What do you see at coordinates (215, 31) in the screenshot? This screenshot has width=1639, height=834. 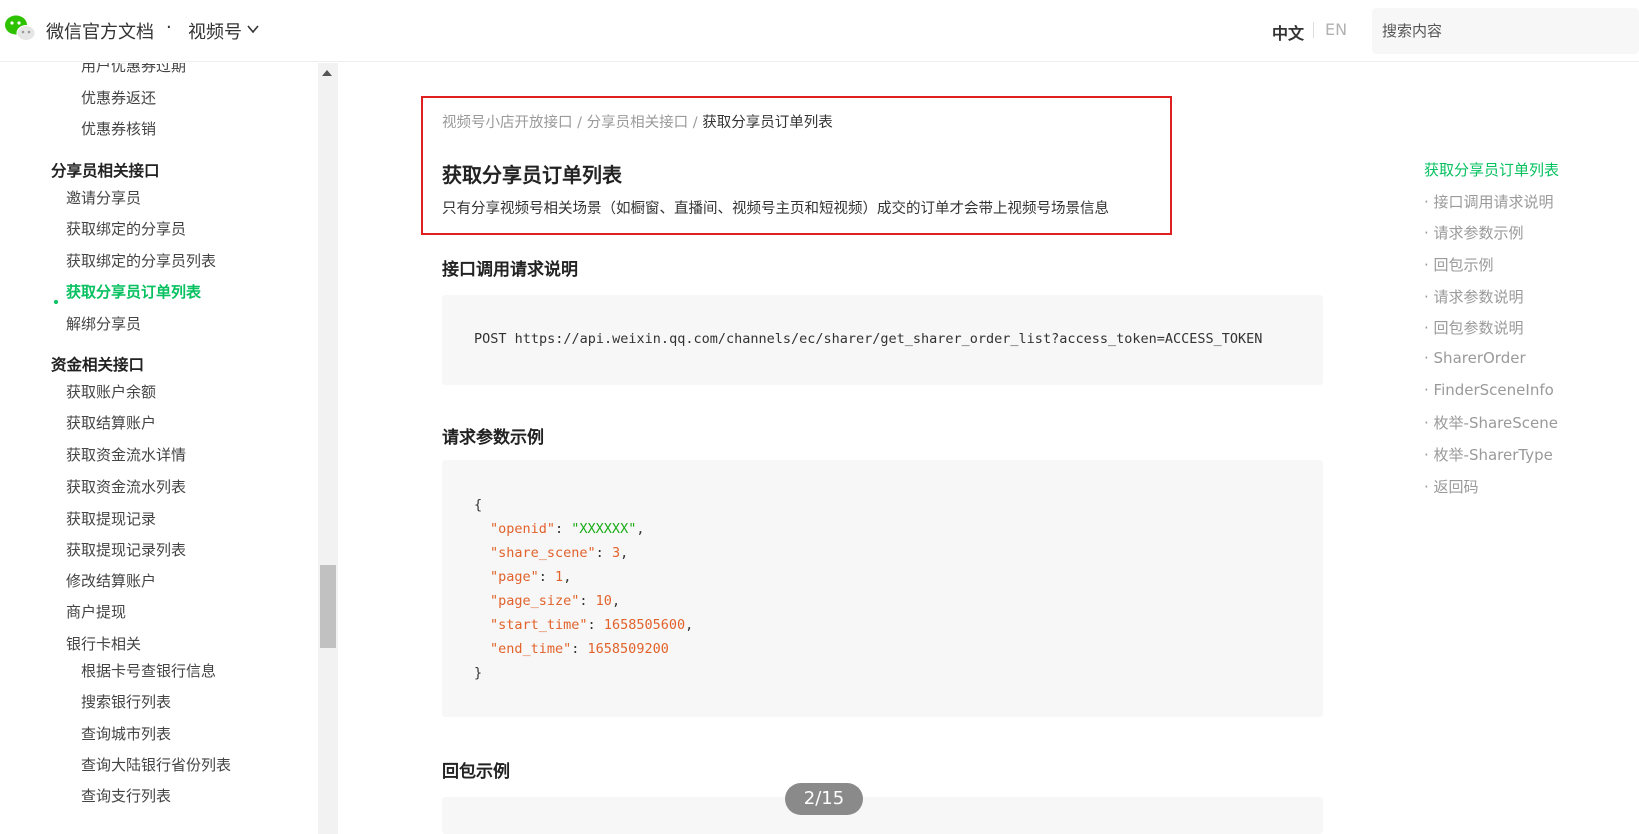 I see `section-selector: 视频号` at bounding box center [215, 31].